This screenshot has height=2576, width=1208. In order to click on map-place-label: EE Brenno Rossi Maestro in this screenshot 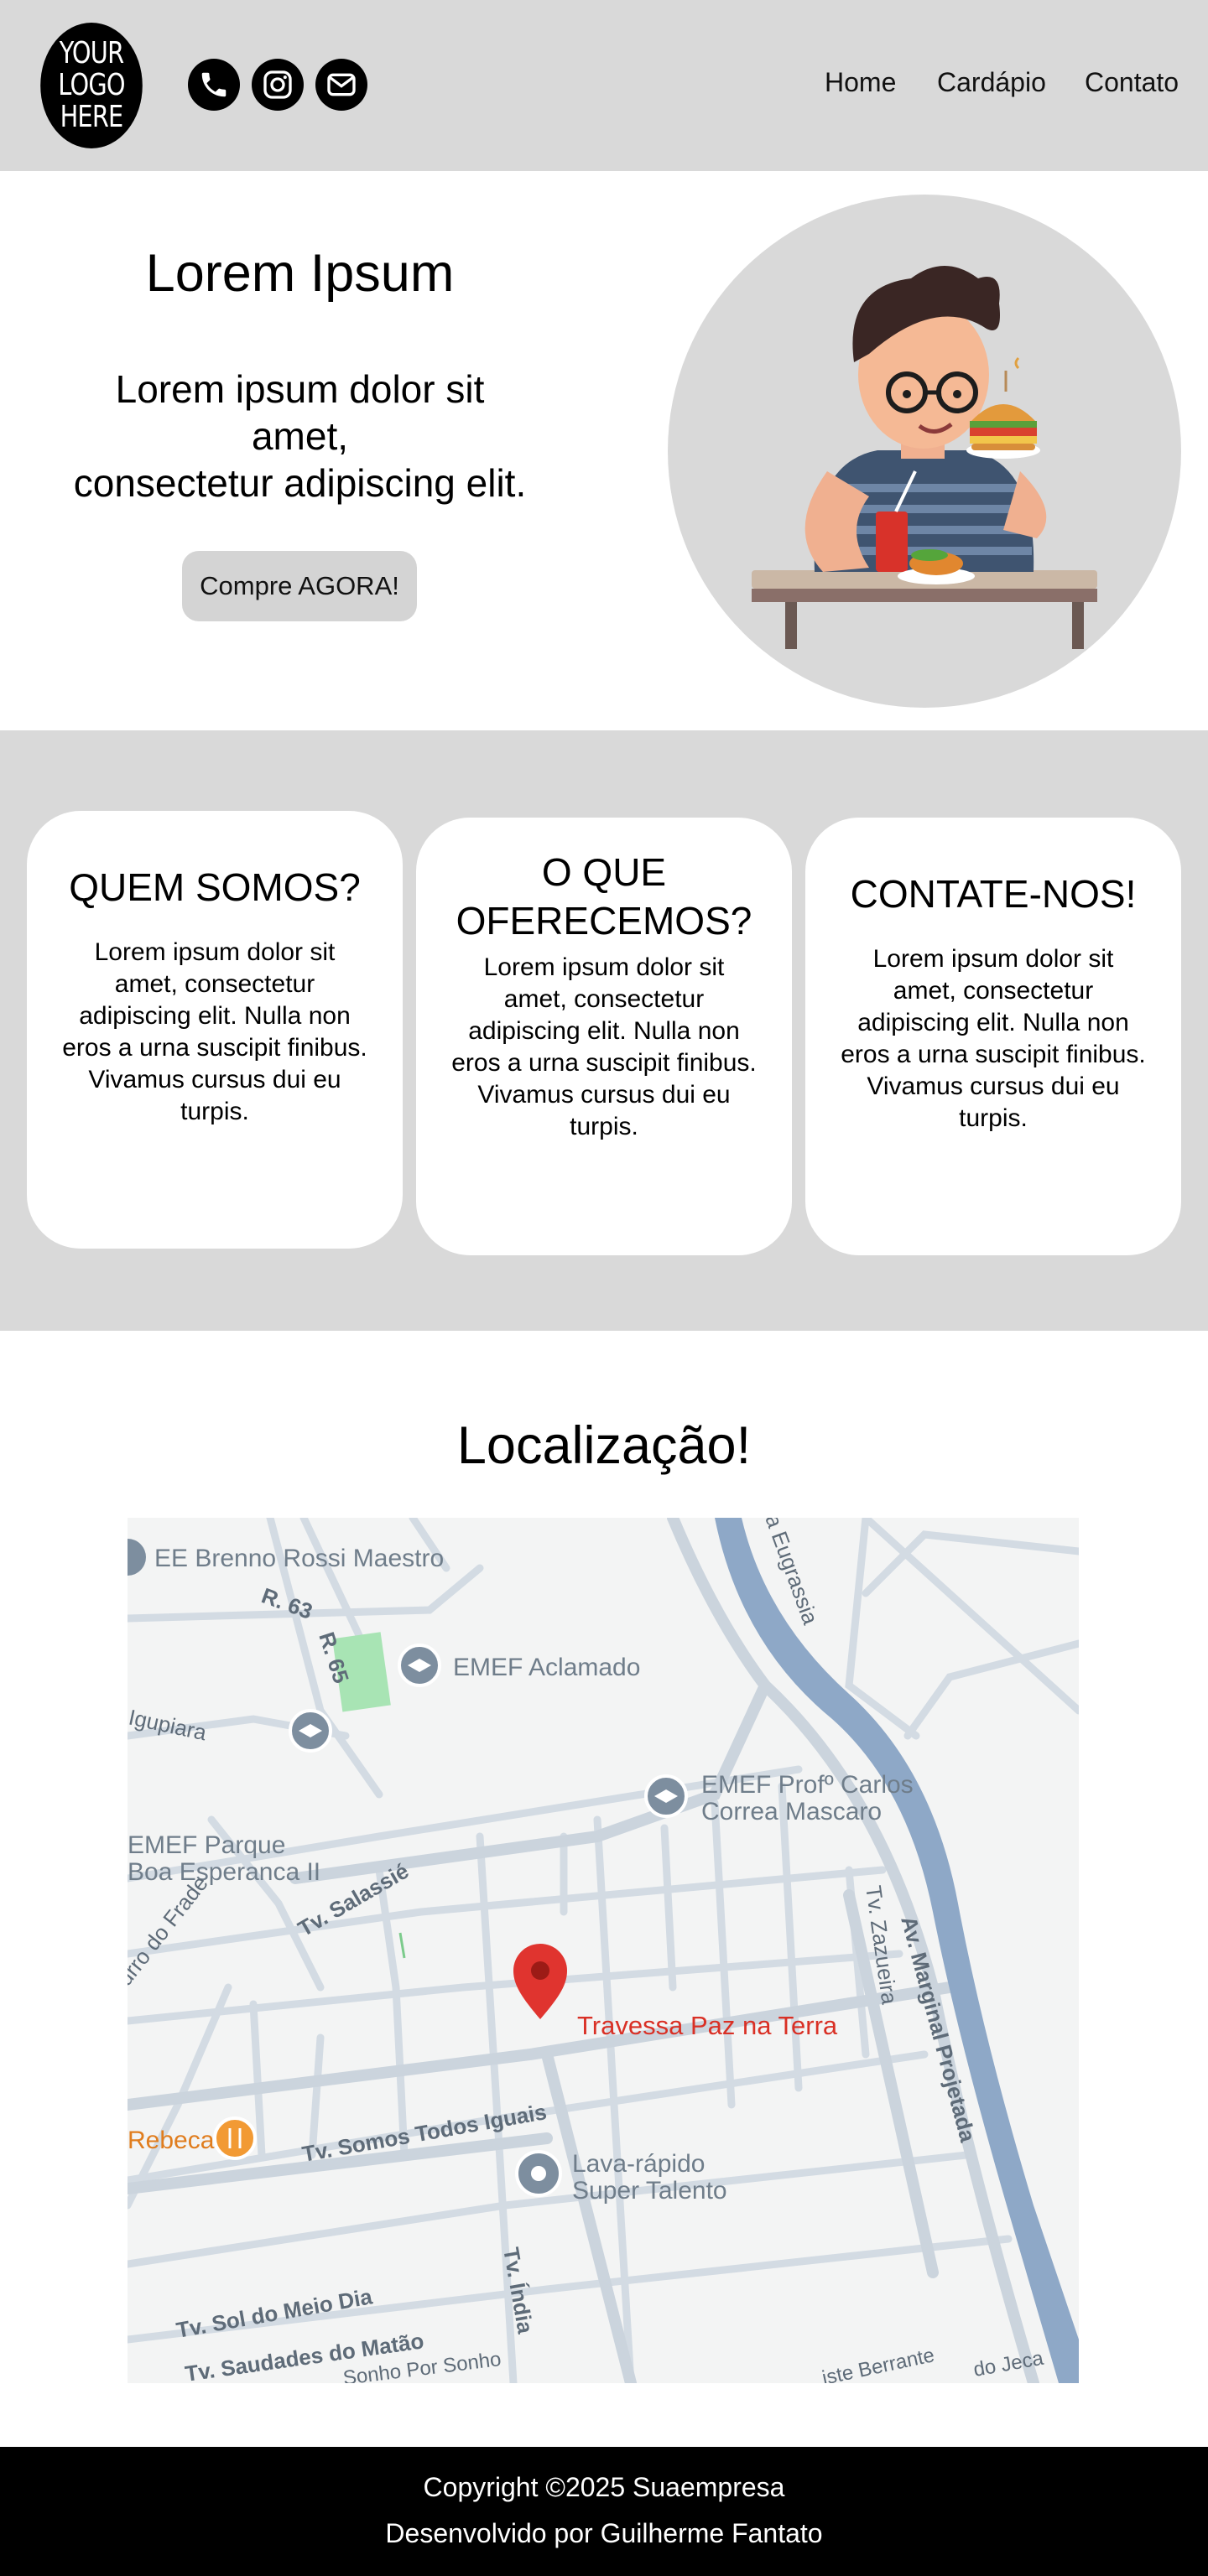, I will do `click(299, 1558)`.